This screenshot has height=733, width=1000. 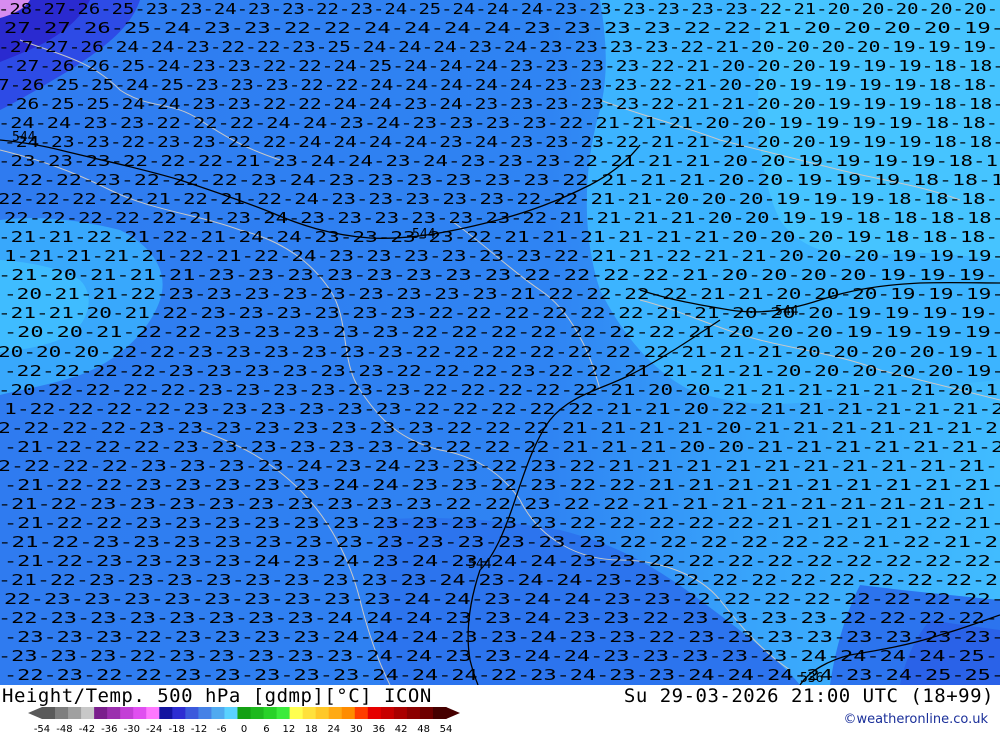 I want to click on legend-tick-label: -18, so click(x=177, y=728).